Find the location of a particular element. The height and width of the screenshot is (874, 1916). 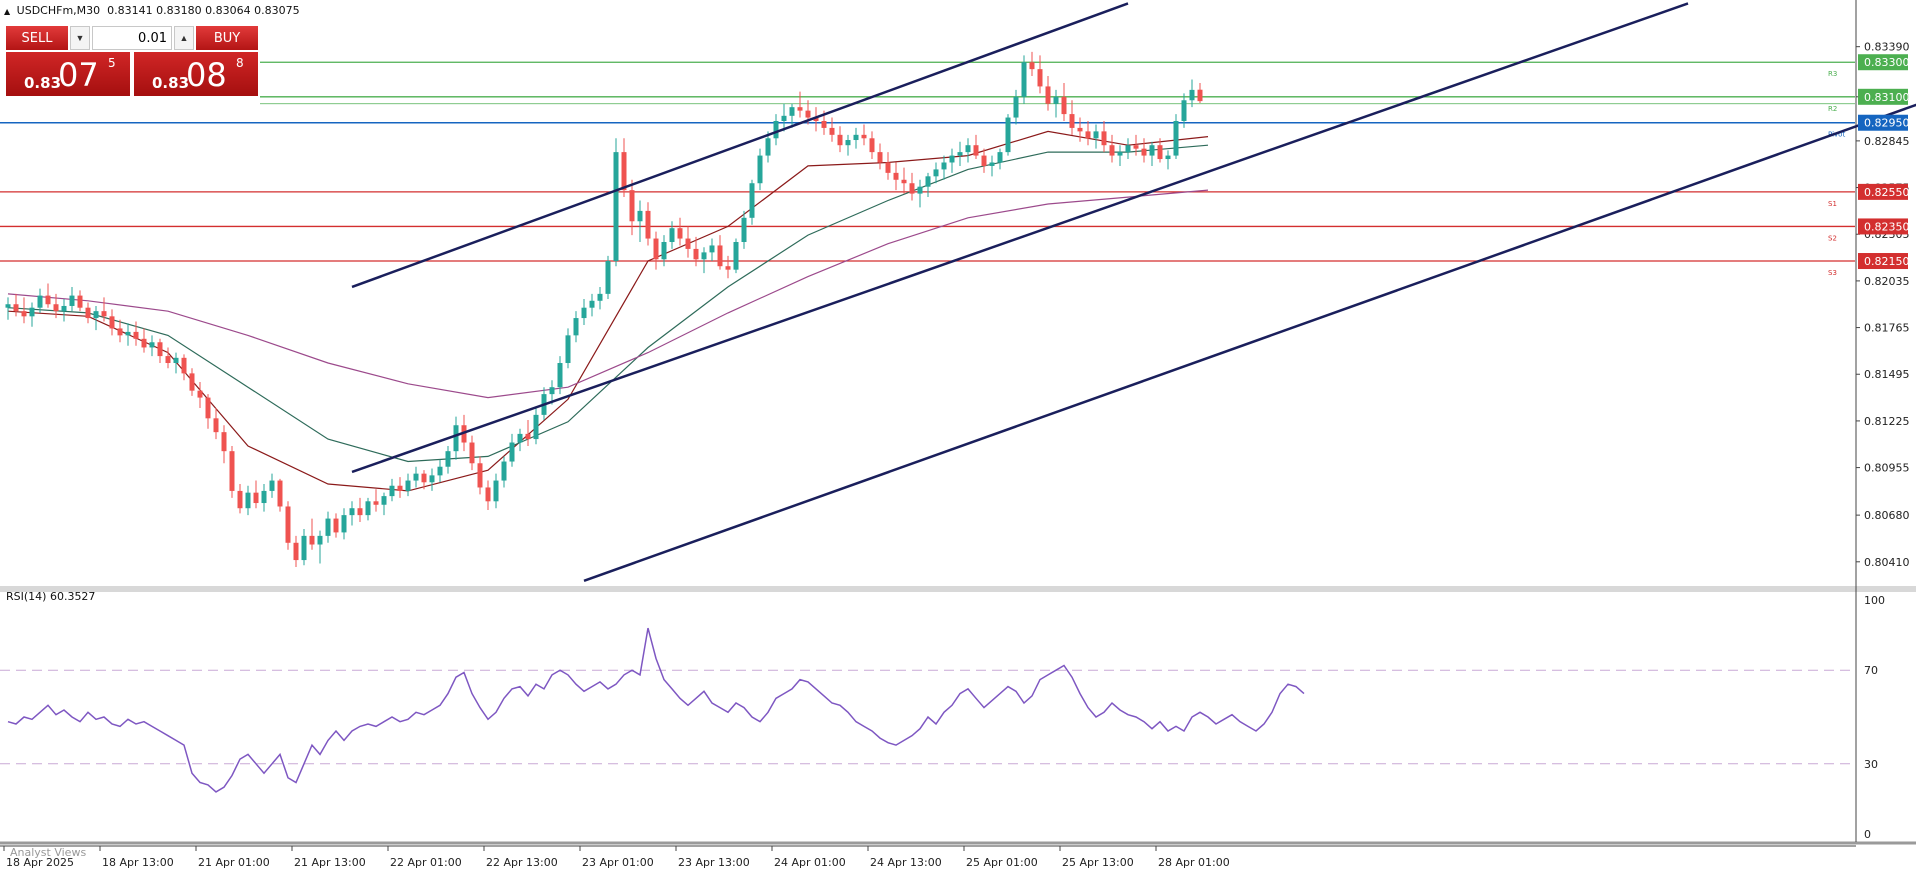

bid-quote: 0.83 07 5 is located at coordinates (68, 74).